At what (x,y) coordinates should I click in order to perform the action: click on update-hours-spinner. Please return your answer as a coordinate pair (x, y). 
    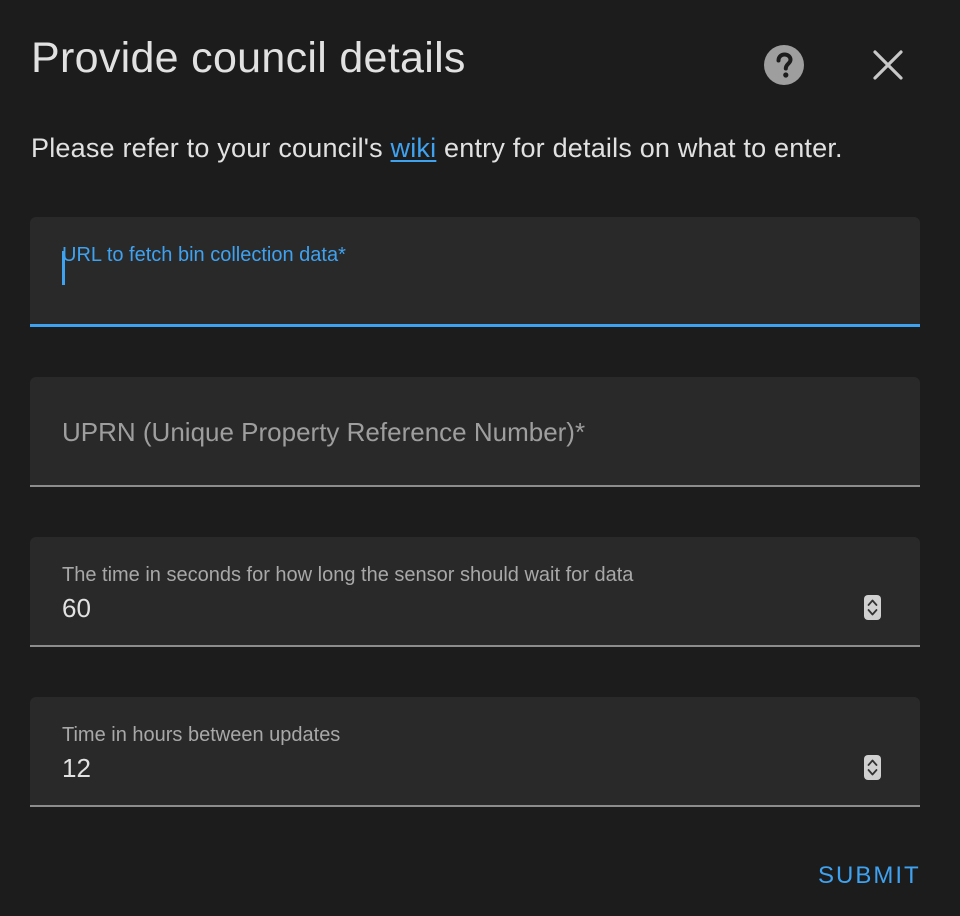
    Looking at the image, I should click on (872, 767).